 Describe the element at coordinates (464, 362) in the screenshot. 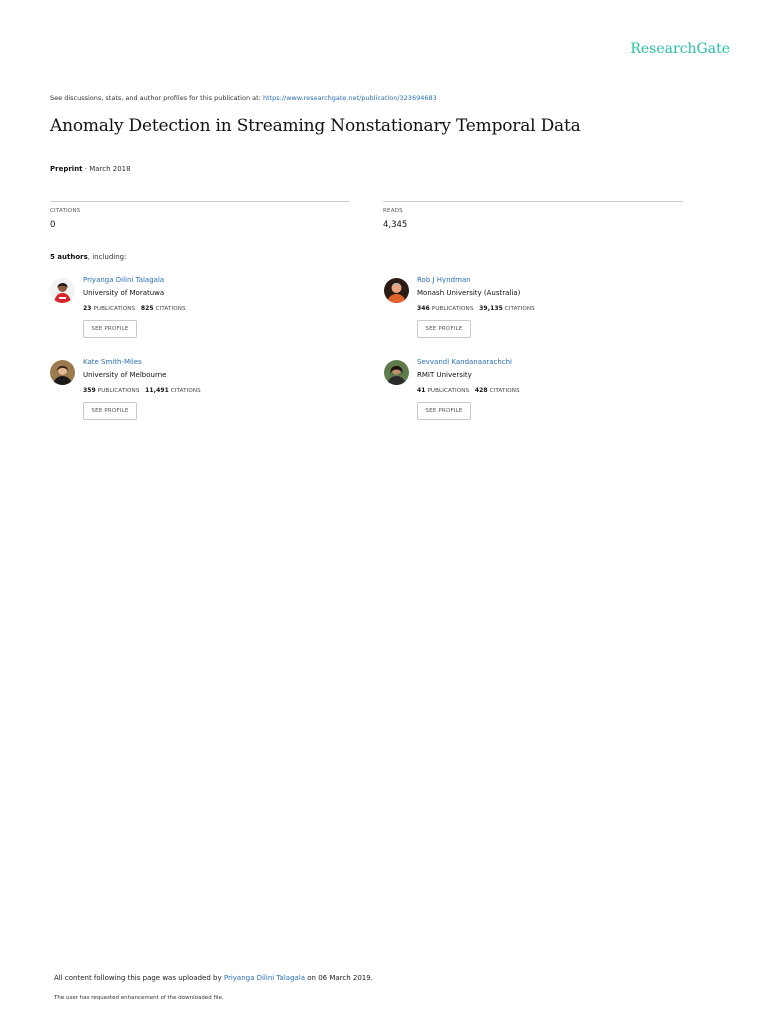

I see `author-name: Sevvandi Kandanaarachchi` at that location.